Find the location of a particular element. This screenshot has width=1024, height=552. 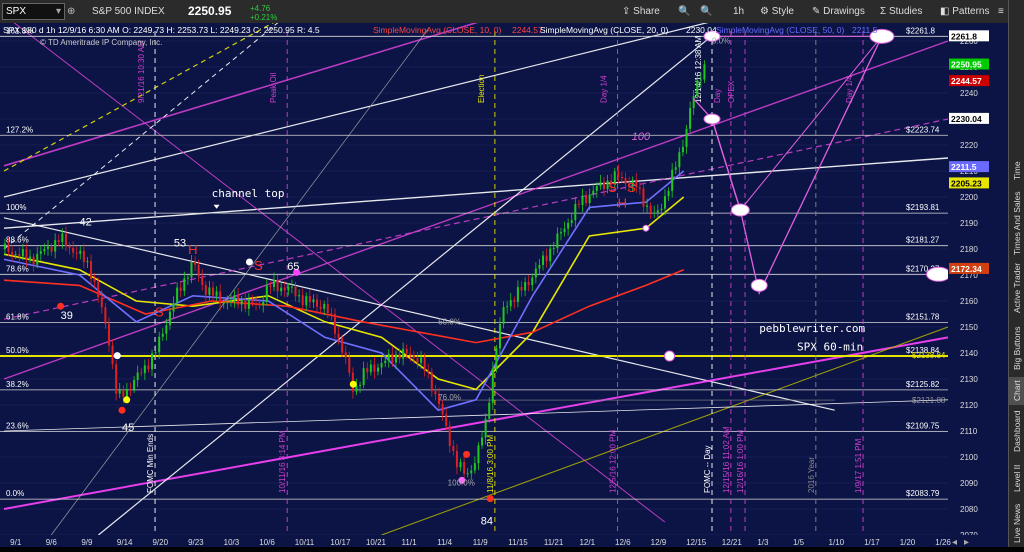

menu-icon: ≡ is located at coordinates (1001, 11).